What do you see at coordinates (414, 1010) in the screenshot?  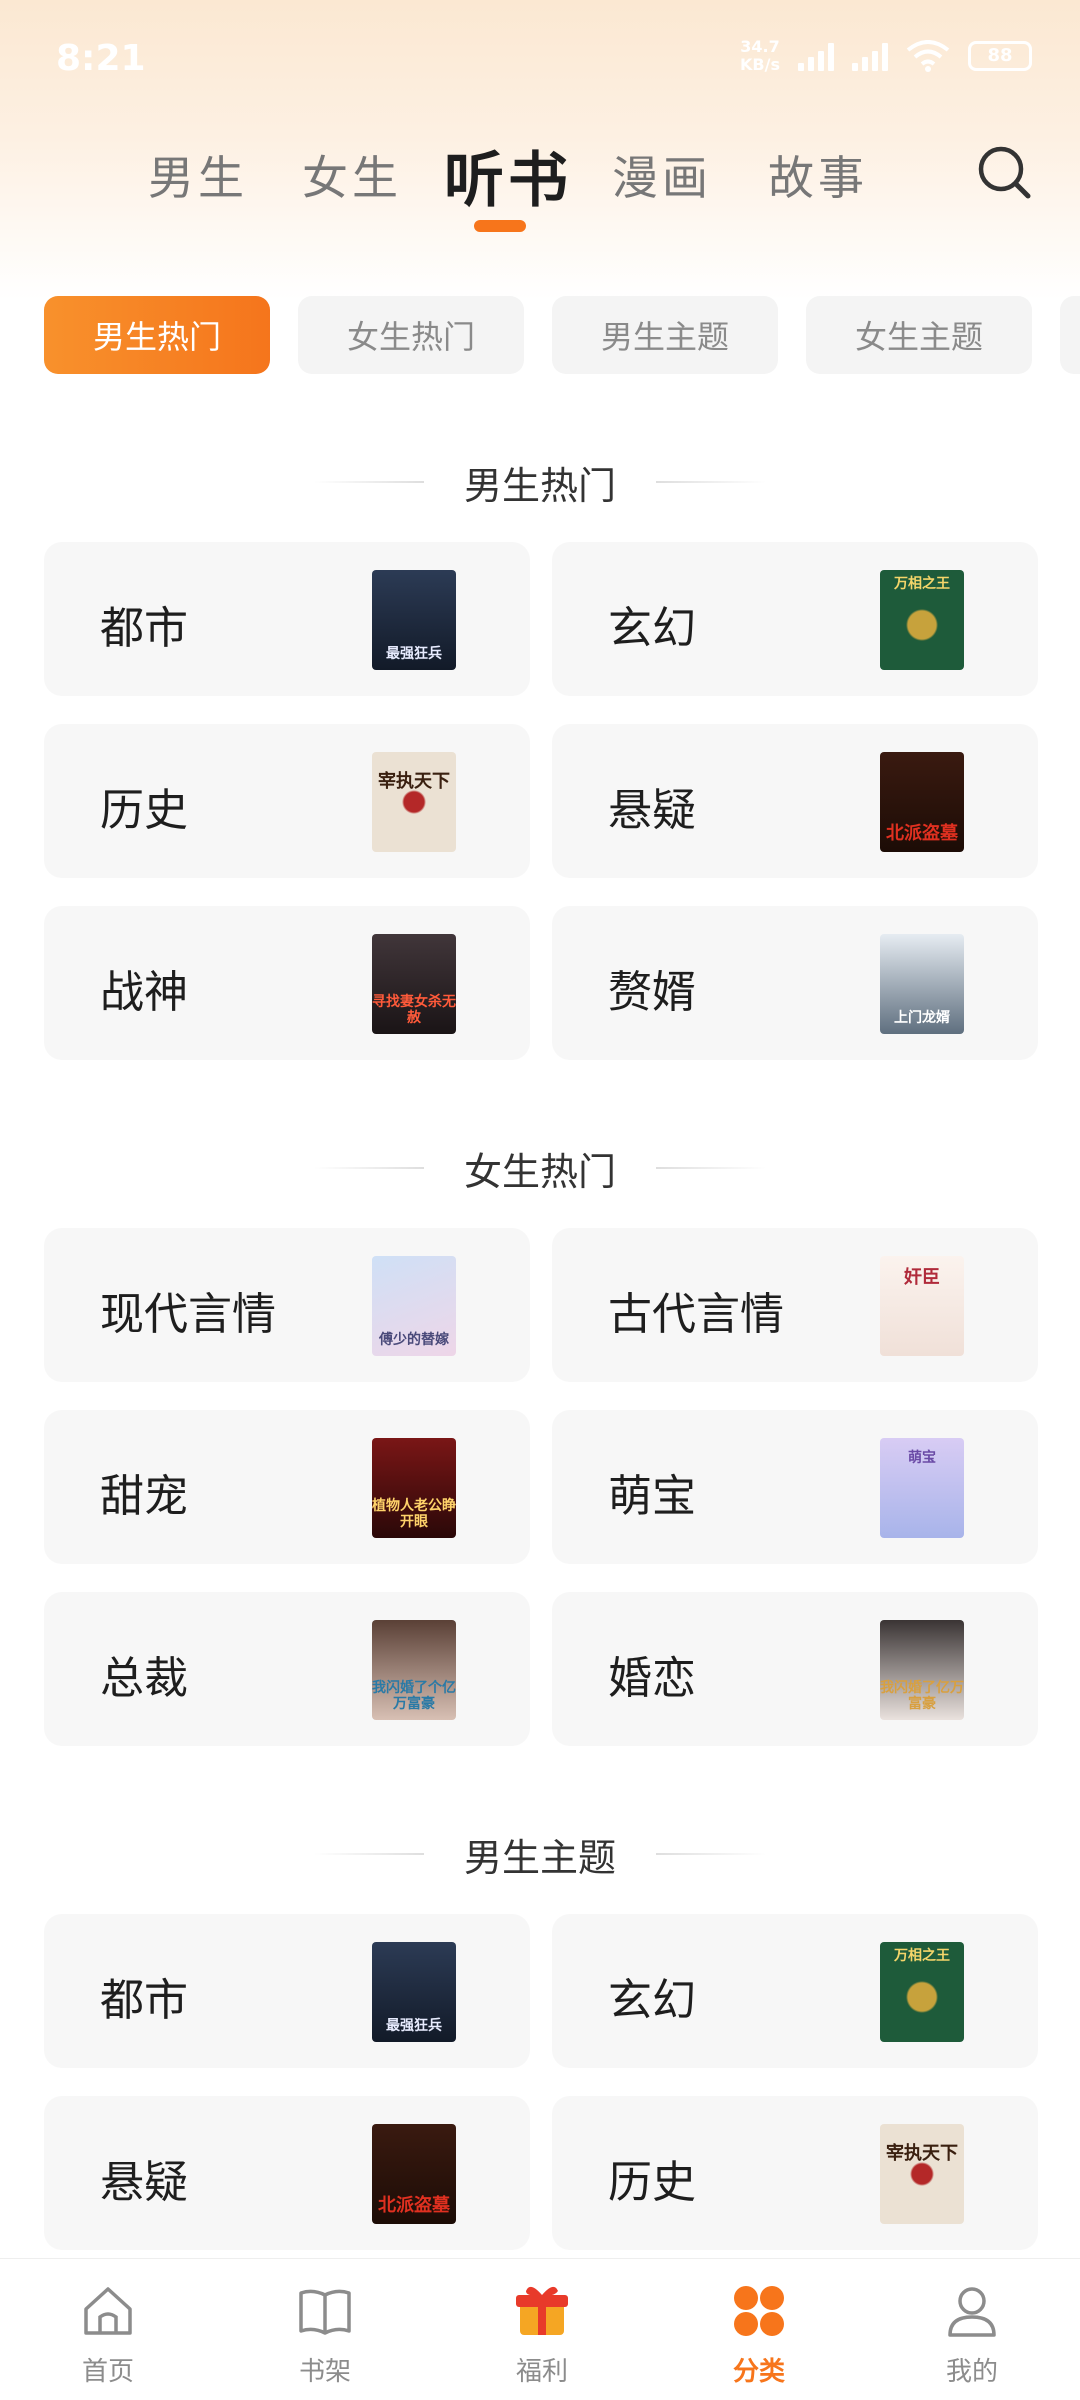 I see `cover-title: 寻找妻女杀无赦` at bounding box center [414, 1010].